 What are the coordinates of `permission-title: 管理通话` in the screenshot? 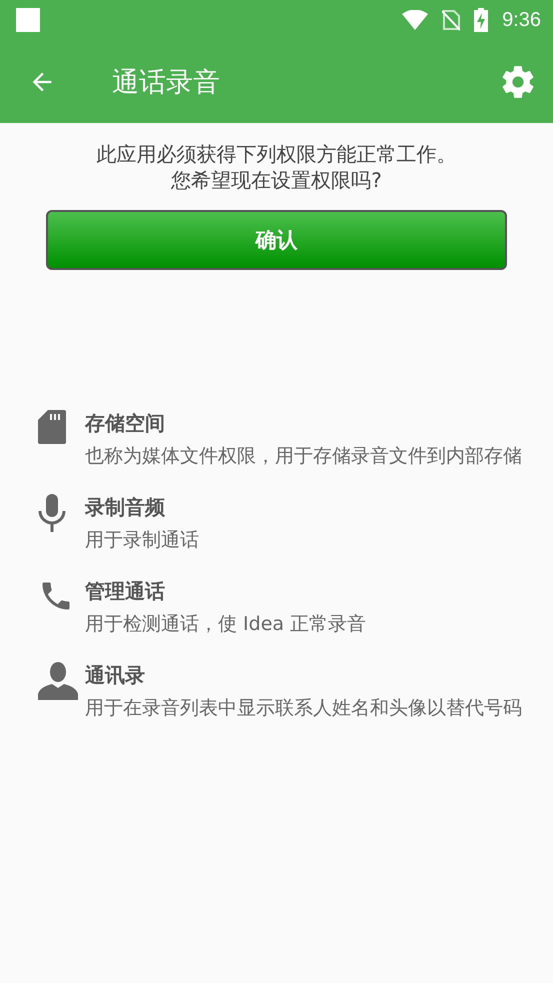 It's located at (125, 591).